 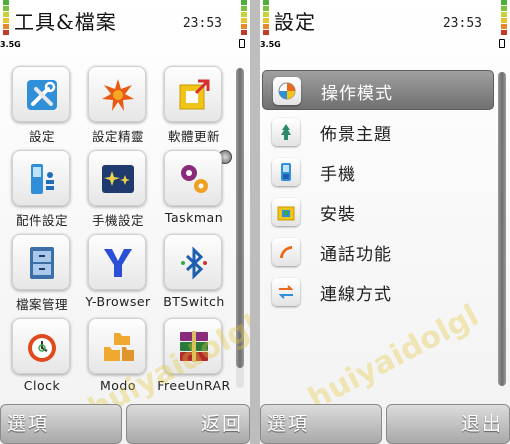 I want to click on app-label: 檔案管理, so click(x=41, y=304).